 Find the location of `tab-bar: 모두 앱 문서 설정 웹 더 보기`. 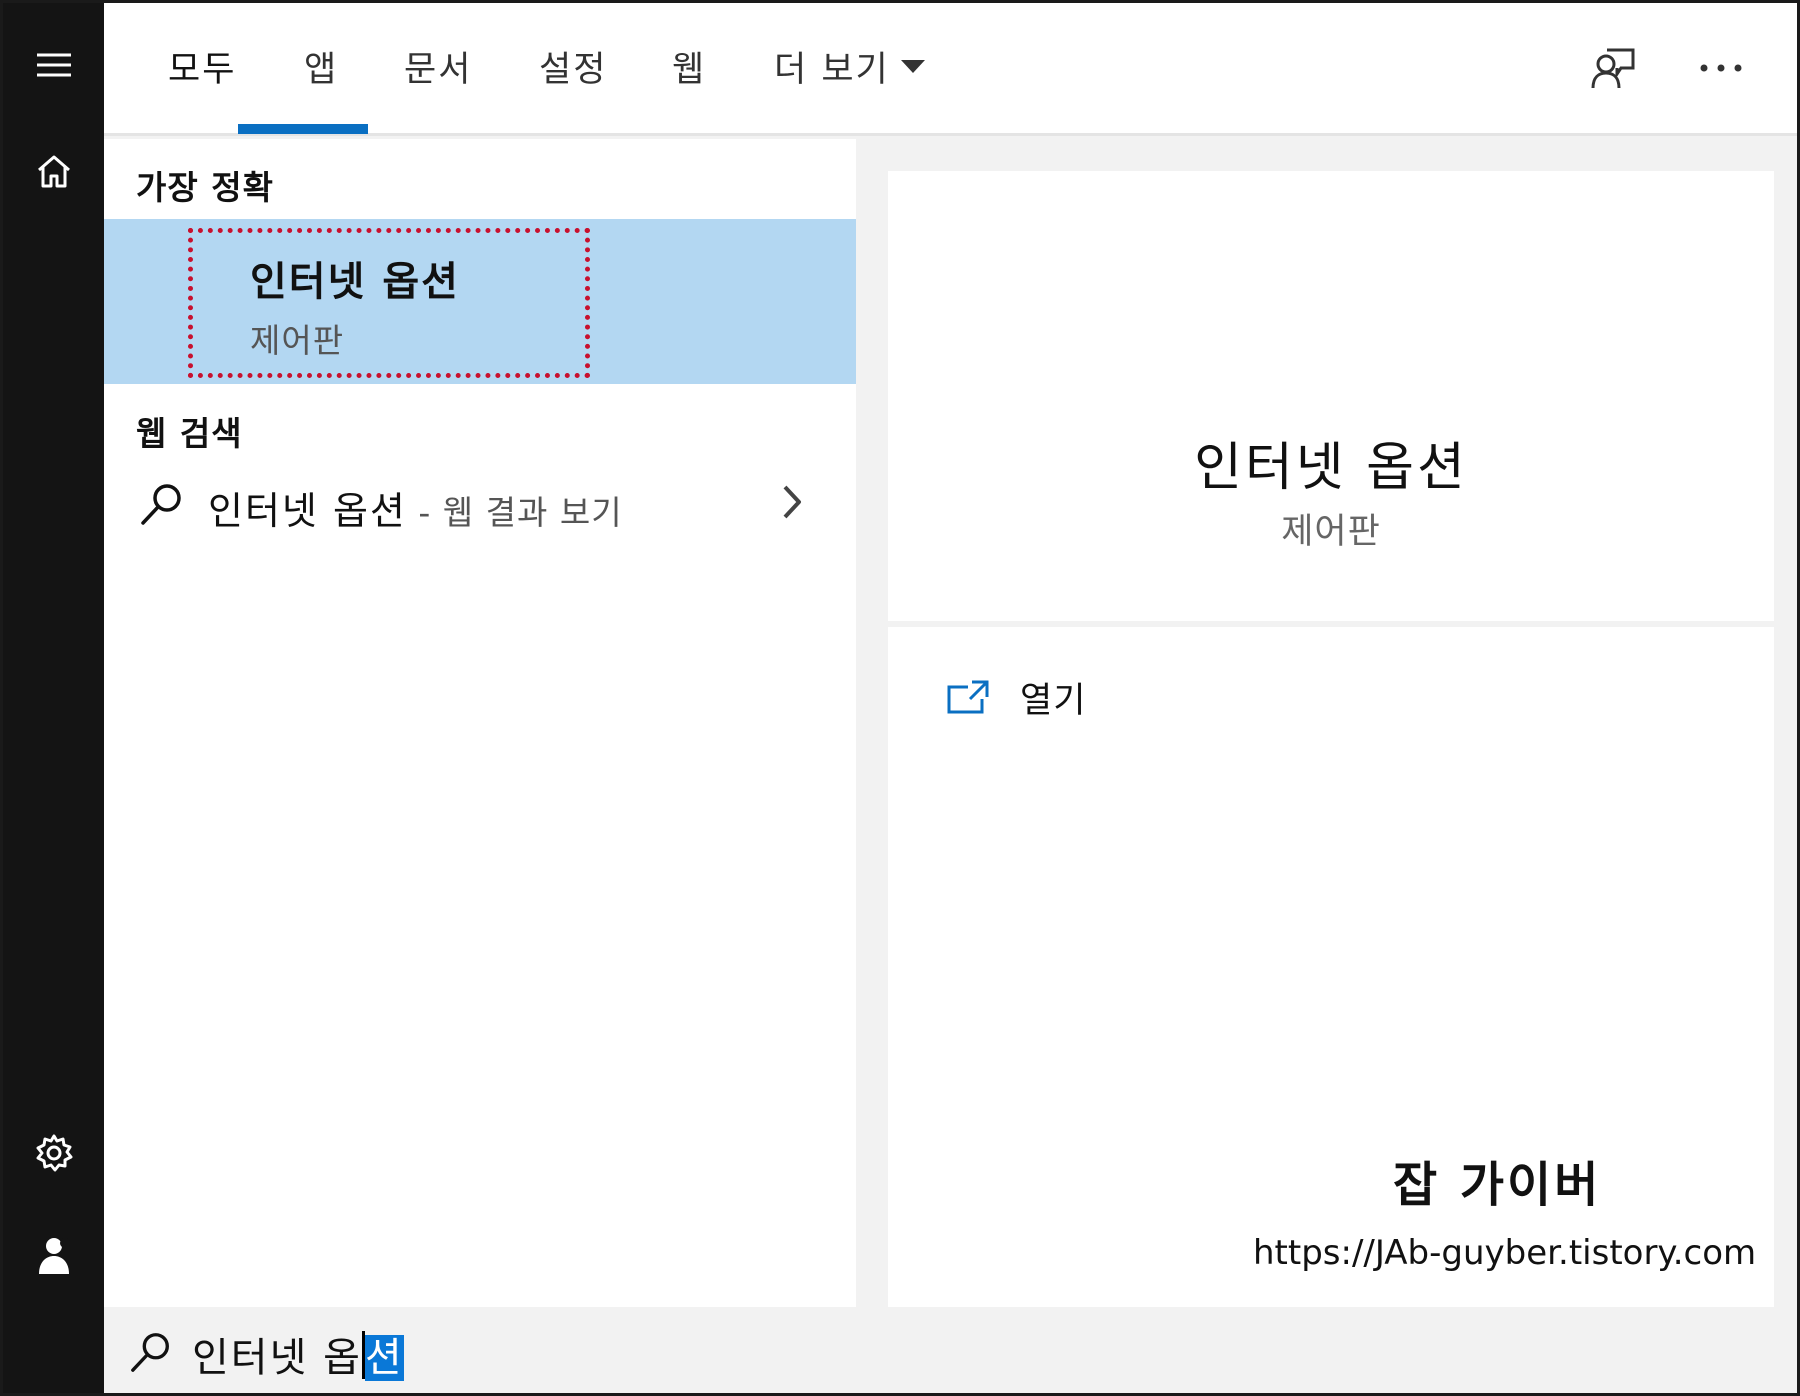

tab-bar: 모두 앱 문서 설정 웹 더 보기 is located at coordinates (950, 69).